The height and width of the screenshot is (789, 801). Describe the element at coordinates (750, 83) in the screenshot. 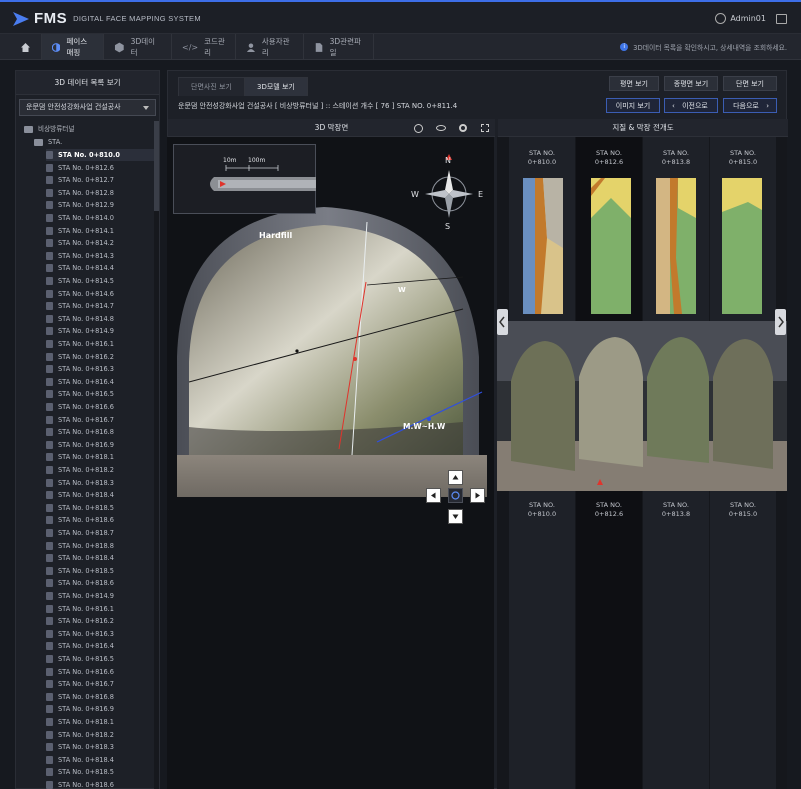

I see `section-view-button: 단면 보기` at that location.